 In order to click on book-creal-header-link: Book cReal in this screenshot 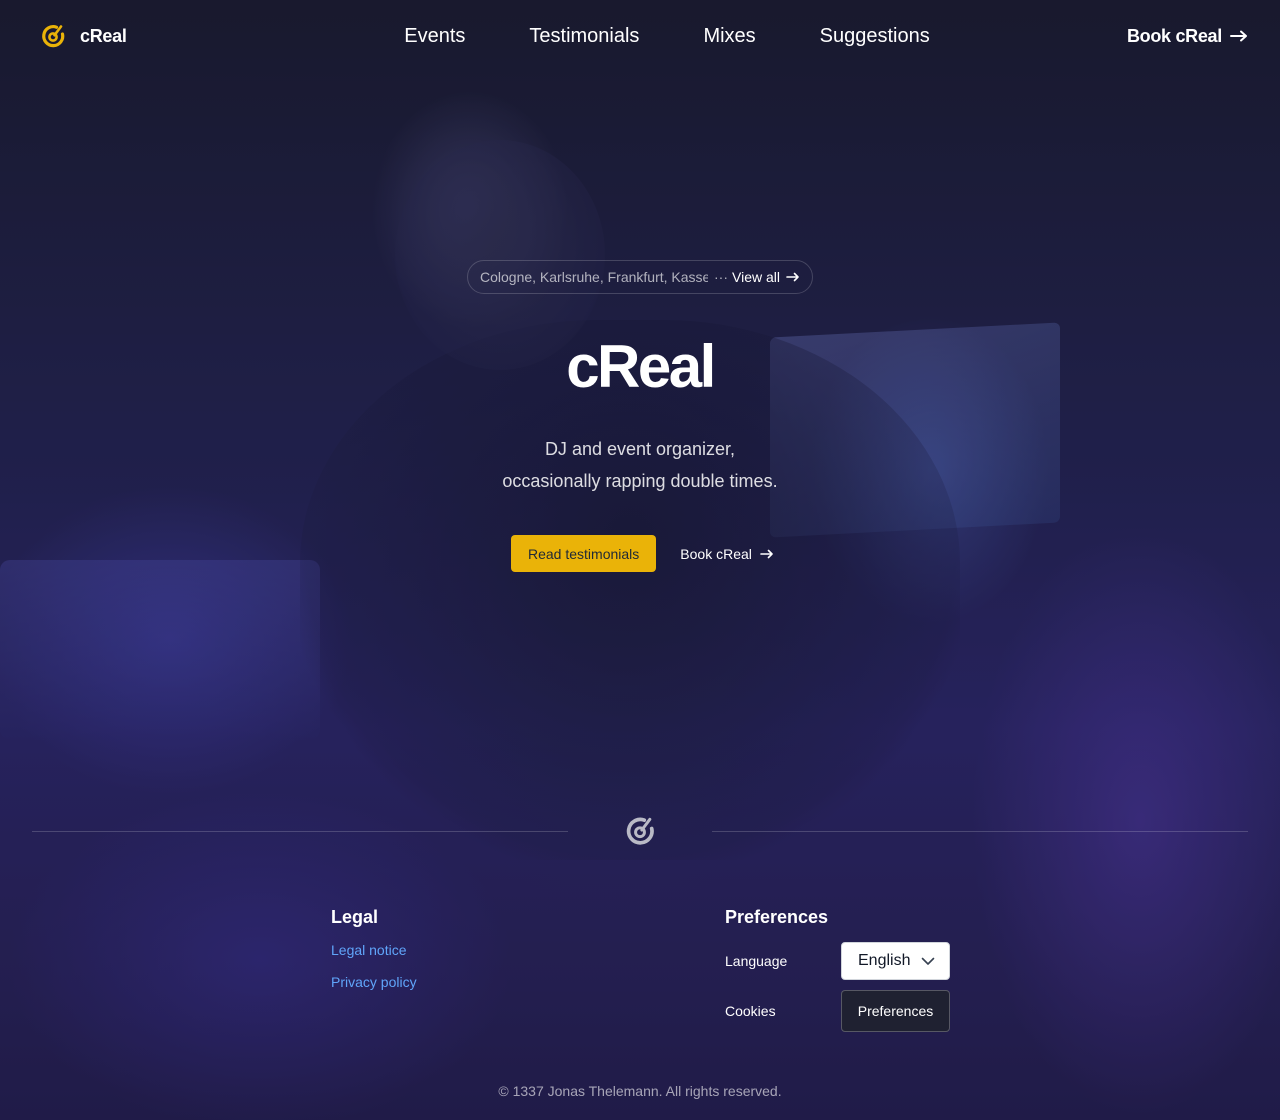, I will do `click(1148, 36)`.